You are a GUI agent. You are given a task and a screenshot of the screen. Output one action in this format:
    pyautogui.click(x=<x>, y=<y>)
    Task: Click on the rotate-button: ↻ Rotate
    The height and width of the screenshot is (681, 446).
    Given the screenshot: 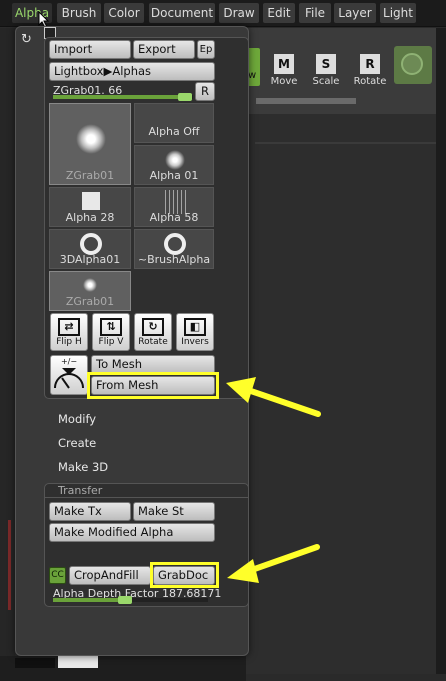 What is the action you would take?
    pyautogui.click(x=153, y=332)
    